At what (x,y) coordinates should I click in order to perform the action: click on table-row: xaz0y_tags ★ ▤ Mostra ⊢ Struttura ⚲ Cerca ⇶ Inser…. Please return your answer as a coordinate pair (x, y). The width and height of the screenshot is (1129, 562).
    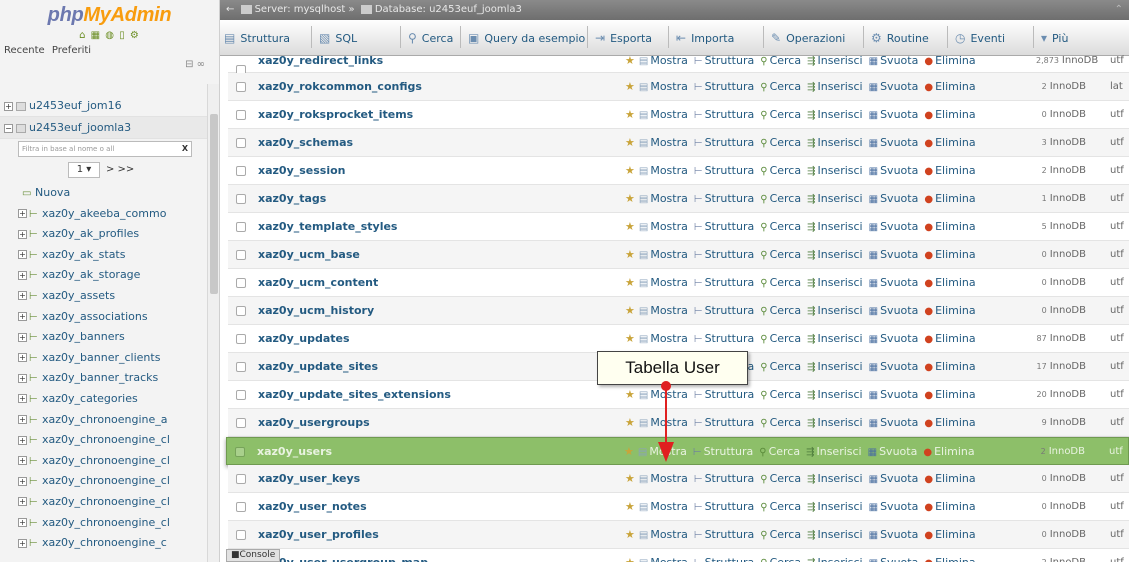
    Looking at the image, I should click on (678, 199).